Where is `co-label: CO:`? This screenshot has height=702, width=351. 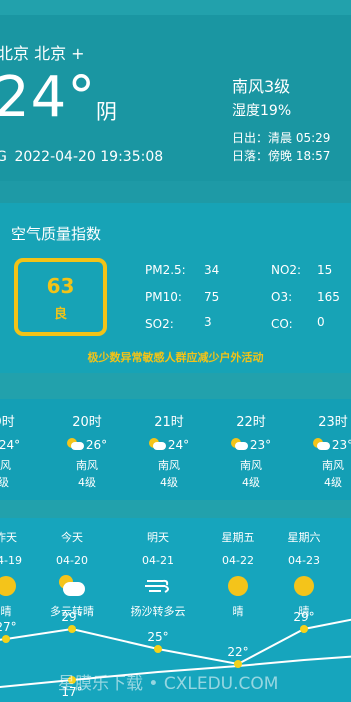 co-label: CO: is located at coordinates (282, 324).